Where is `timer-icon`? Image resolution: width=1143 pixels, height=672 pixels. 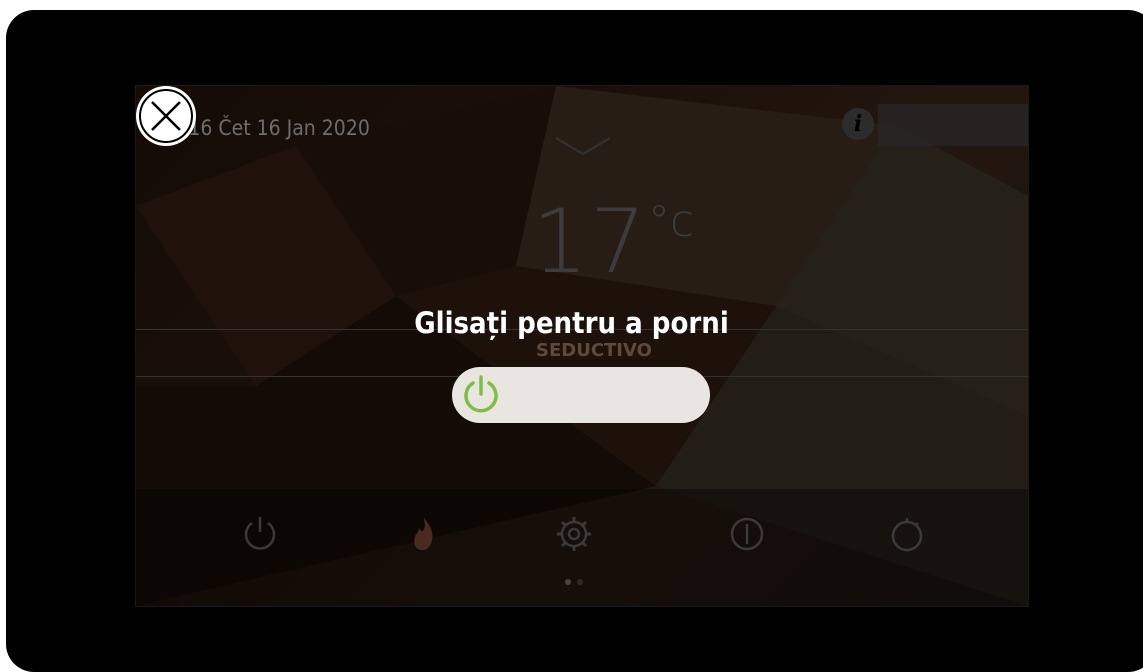
timer-icon is located at coordinates (907, 534).